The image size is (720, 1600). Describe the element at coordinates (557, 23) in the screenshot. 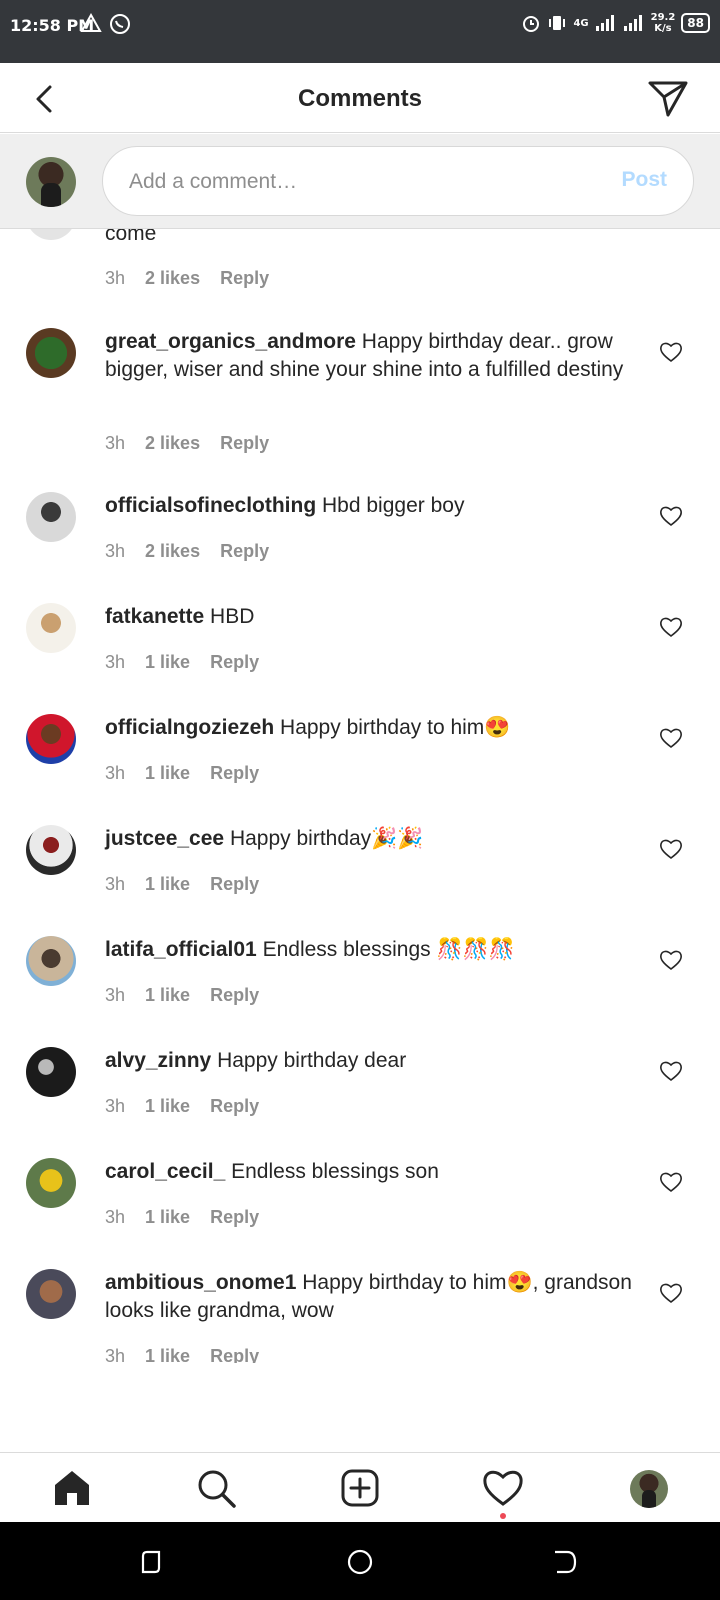

I see `vibrate-icon` at that location.